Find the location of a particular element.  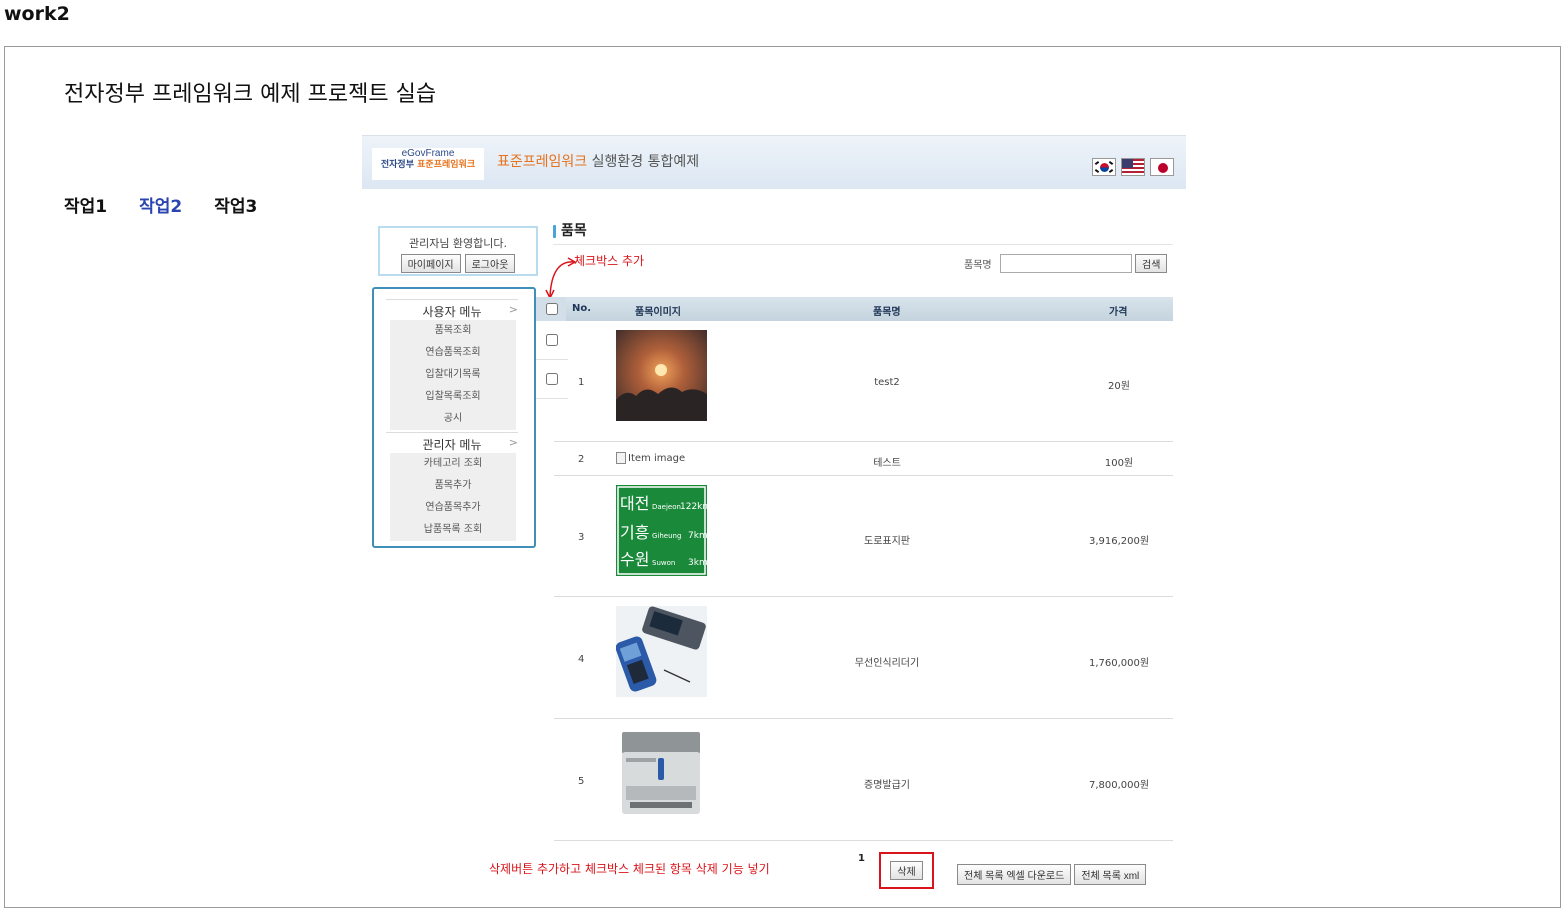

banner-title-rest: 실행환경 통합예제 is located at coordinates (643, 162).